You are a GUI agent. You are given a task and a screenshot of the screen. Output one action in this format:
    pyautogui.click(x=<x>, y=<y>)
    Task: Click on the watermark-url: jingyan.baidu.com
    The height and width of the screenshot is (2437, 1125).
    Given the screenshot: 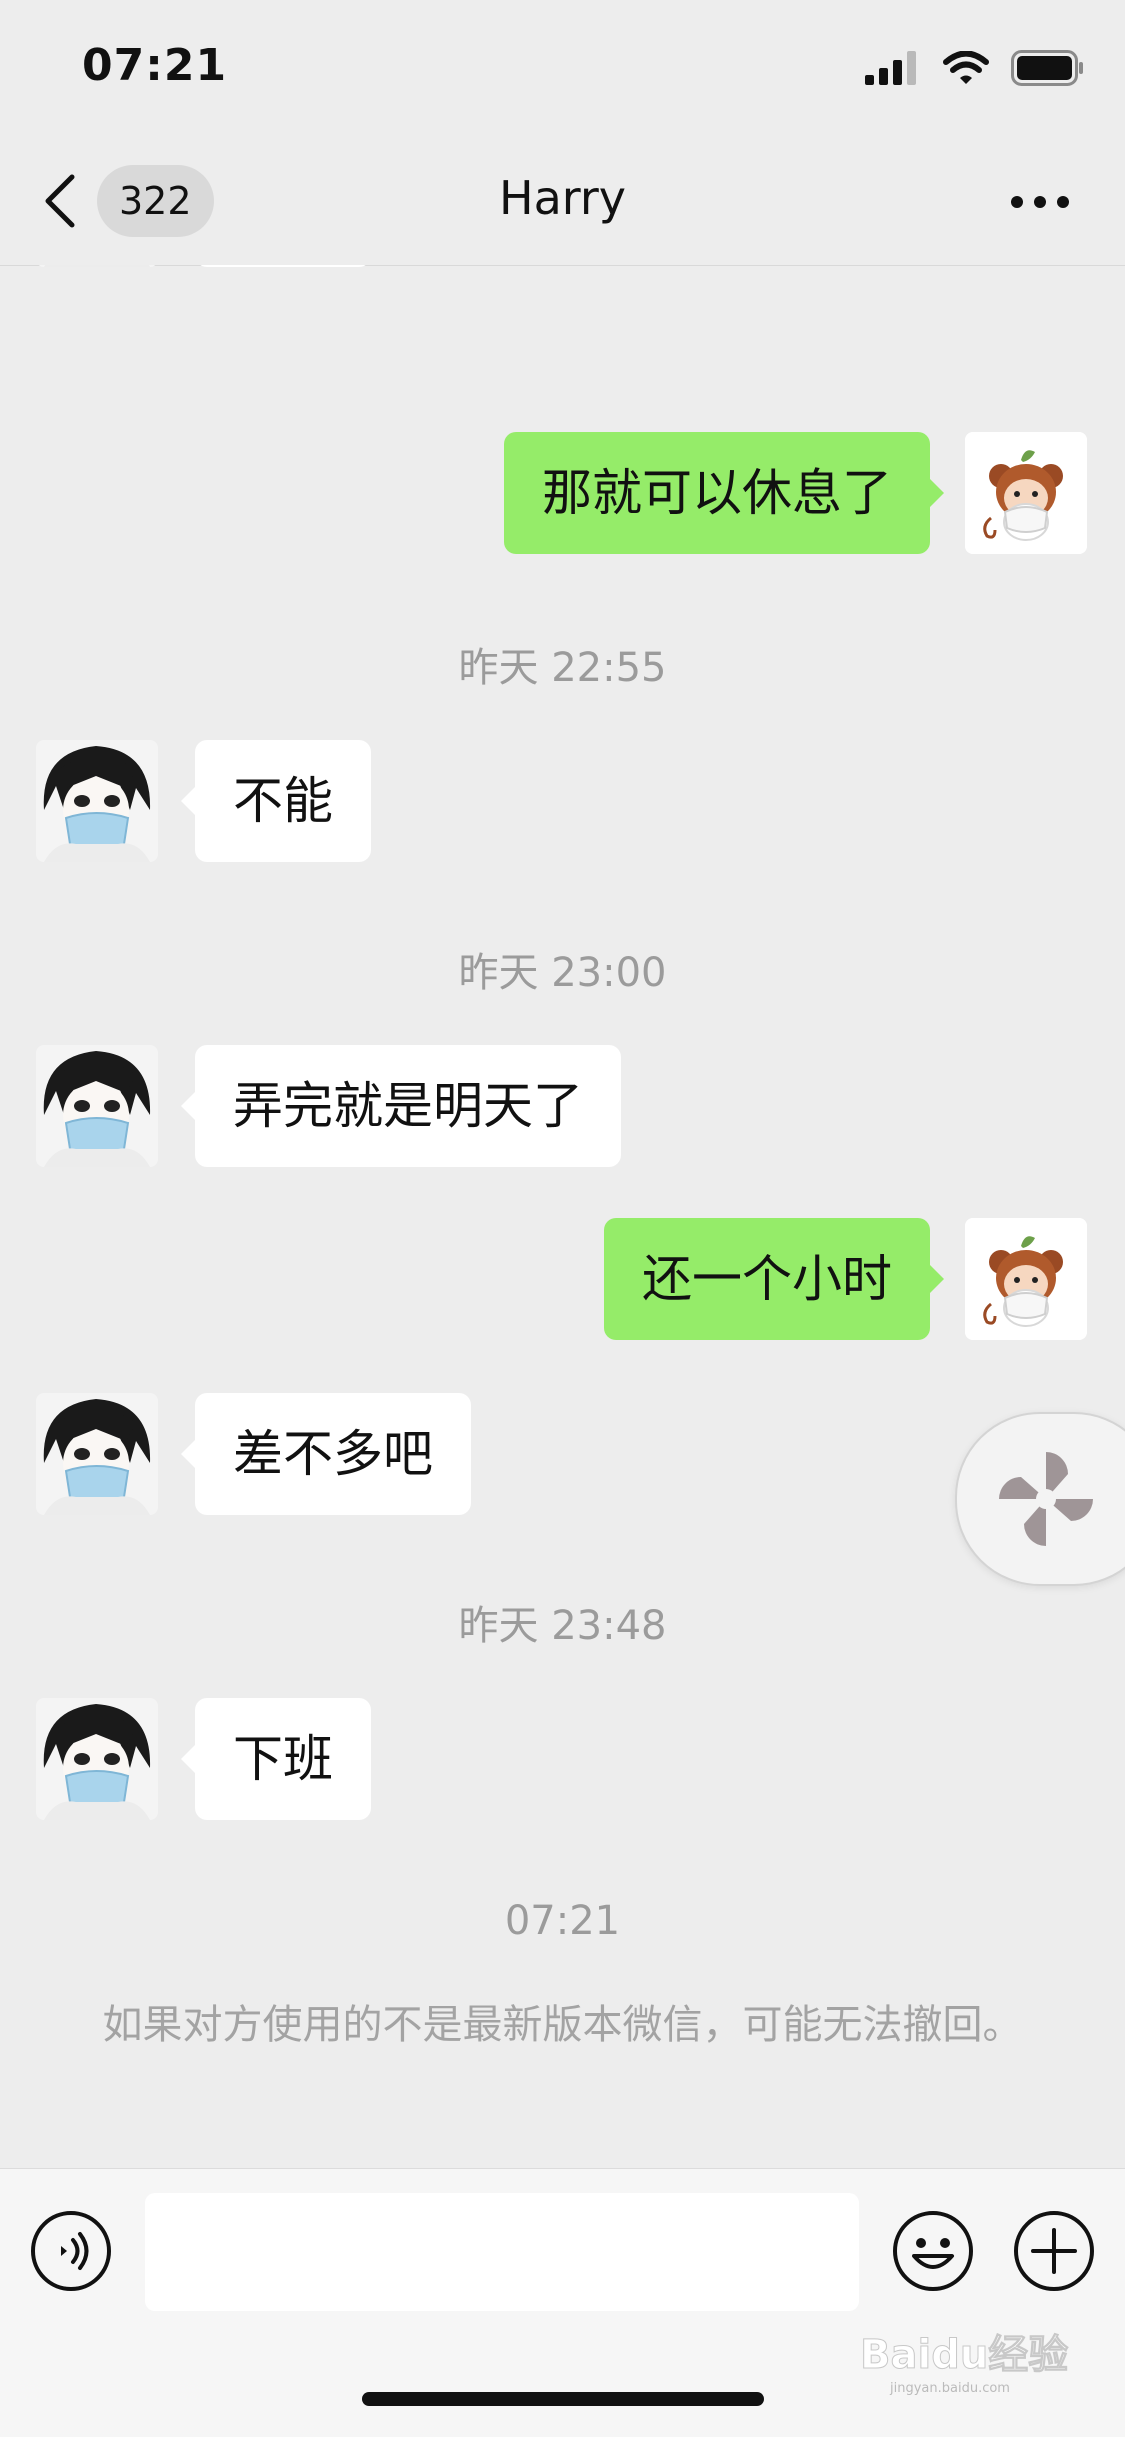 What is the action you would take?
    pyautogui.click(x=949, y=2388)
    